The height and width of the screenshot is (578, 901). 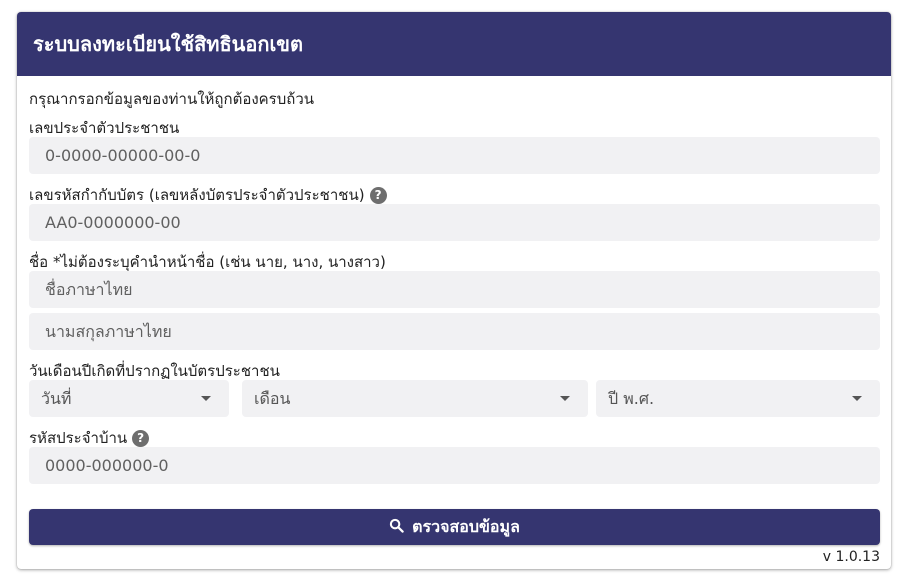 I want to click on page-title: ระบบลงทะเบียนใช้สิทธินอกเขต, so click(x=454, y=44).